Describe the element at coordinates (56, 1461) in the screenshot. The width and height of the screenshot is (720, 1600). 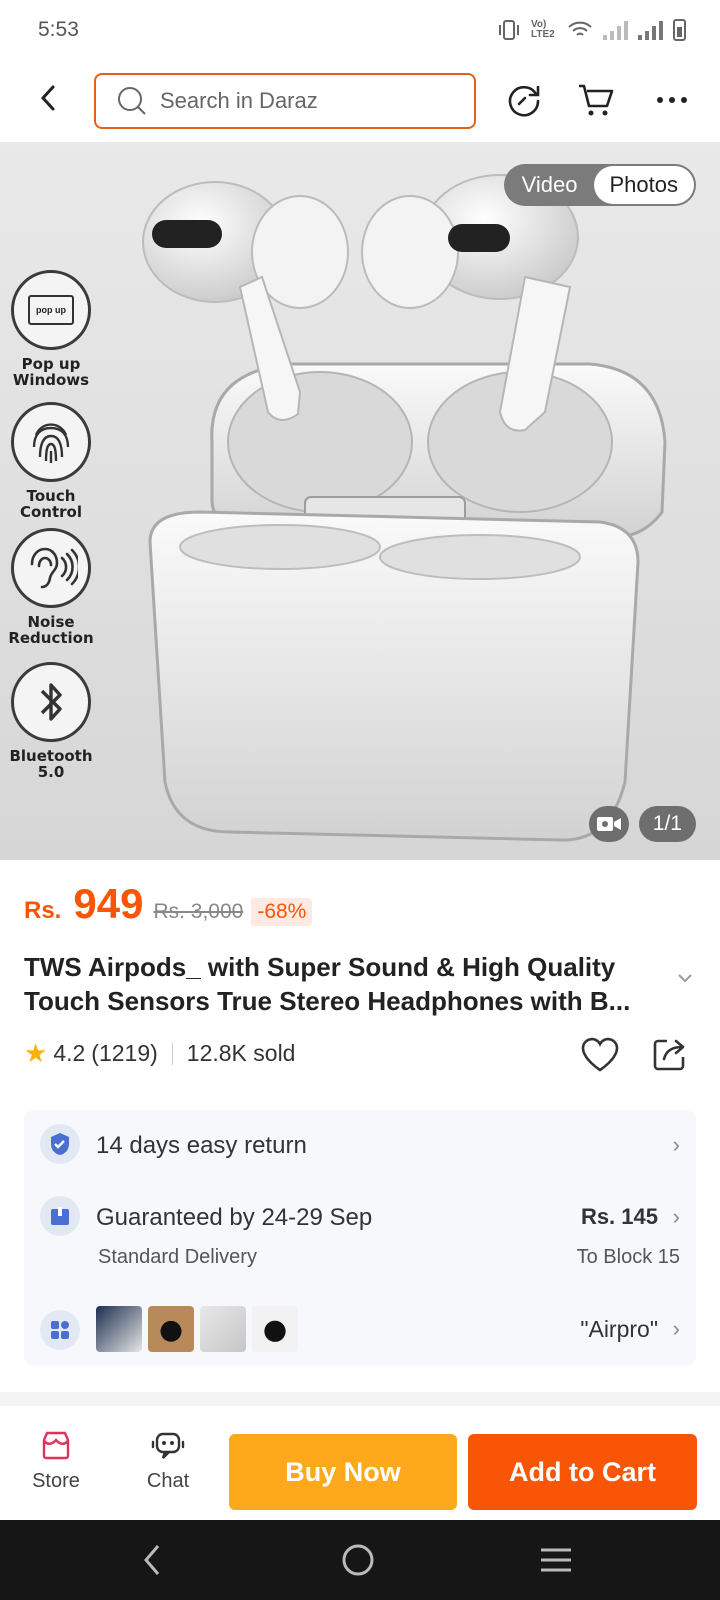
I see `store-tab: Store` at that location.